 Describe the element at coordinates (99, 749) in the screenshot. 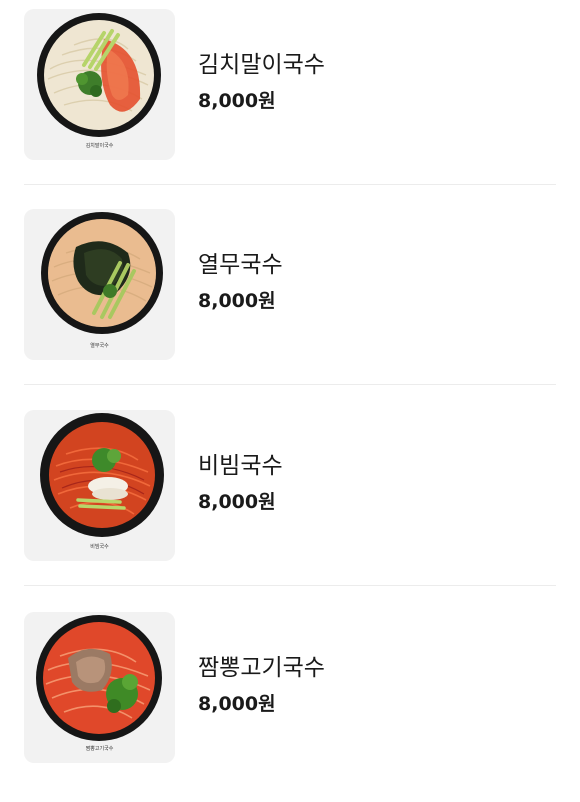

I see `image-caption: 짬뽕고기국수` at that location.